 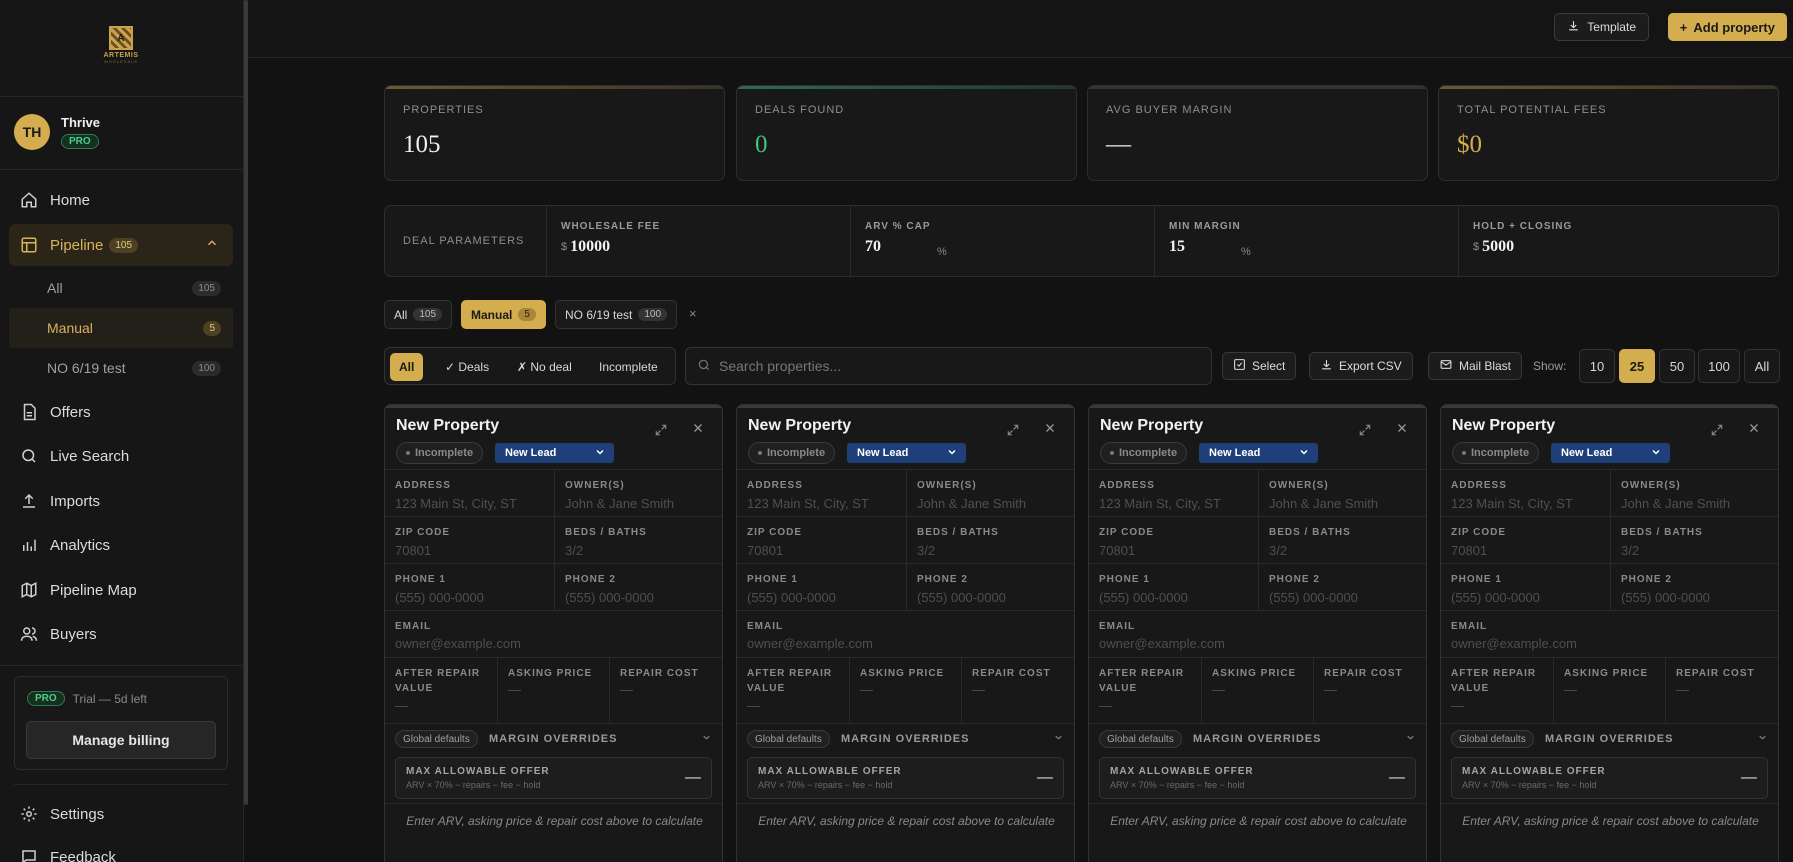 I want to click on filter-all-button: All, so click(x=407, y=367).